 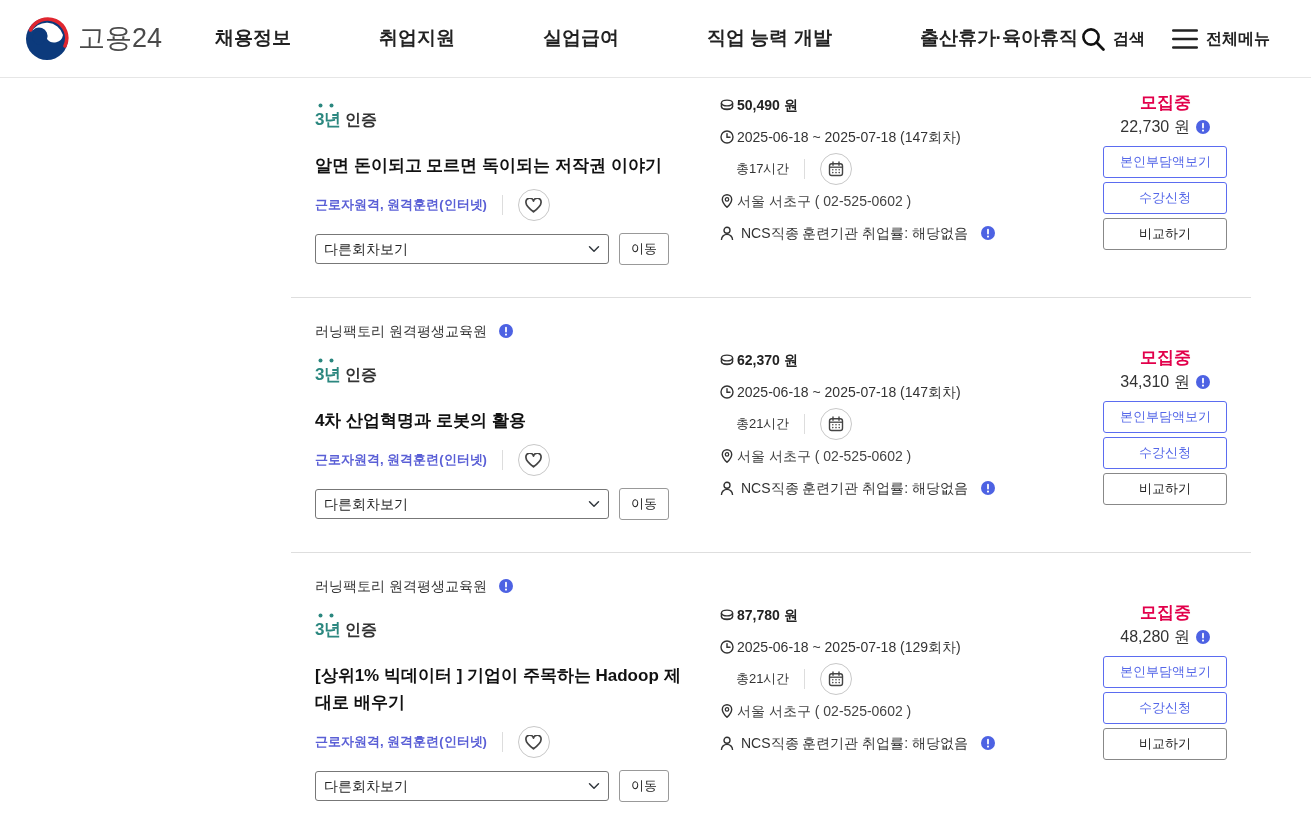 I want to click on course-hours: 총17시간, so click(x=763, y=169).